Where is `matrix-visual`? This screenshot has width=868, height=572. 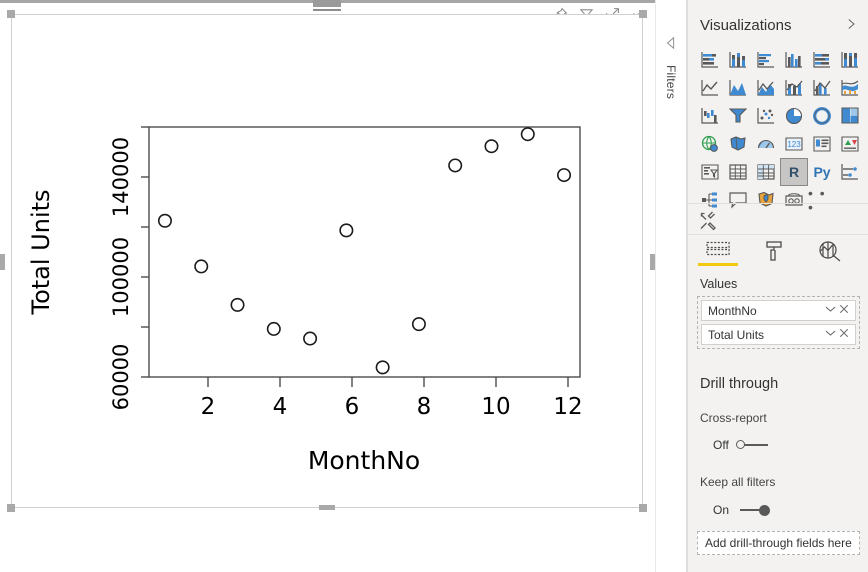
matrix-visual is located at coordinates (766, 172).